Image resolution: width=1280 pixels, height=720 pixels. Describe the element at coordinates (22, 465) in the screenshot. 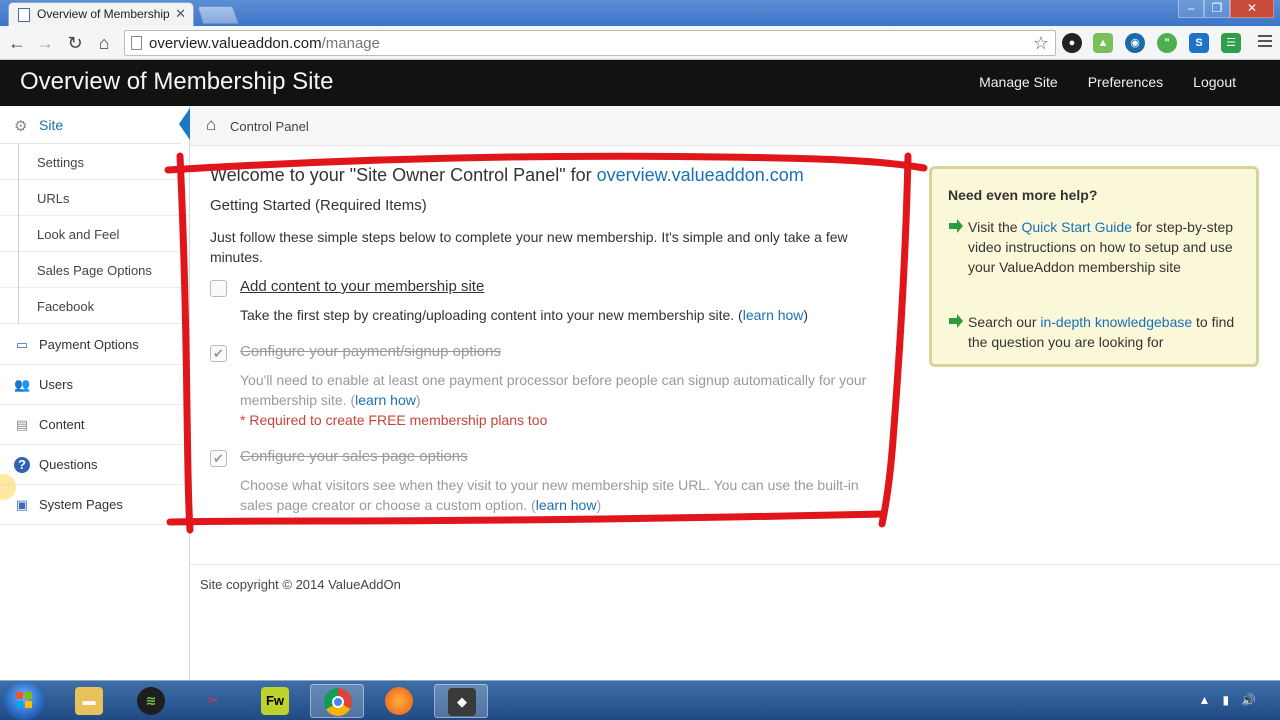

I see `question-icon: ?` at that location.